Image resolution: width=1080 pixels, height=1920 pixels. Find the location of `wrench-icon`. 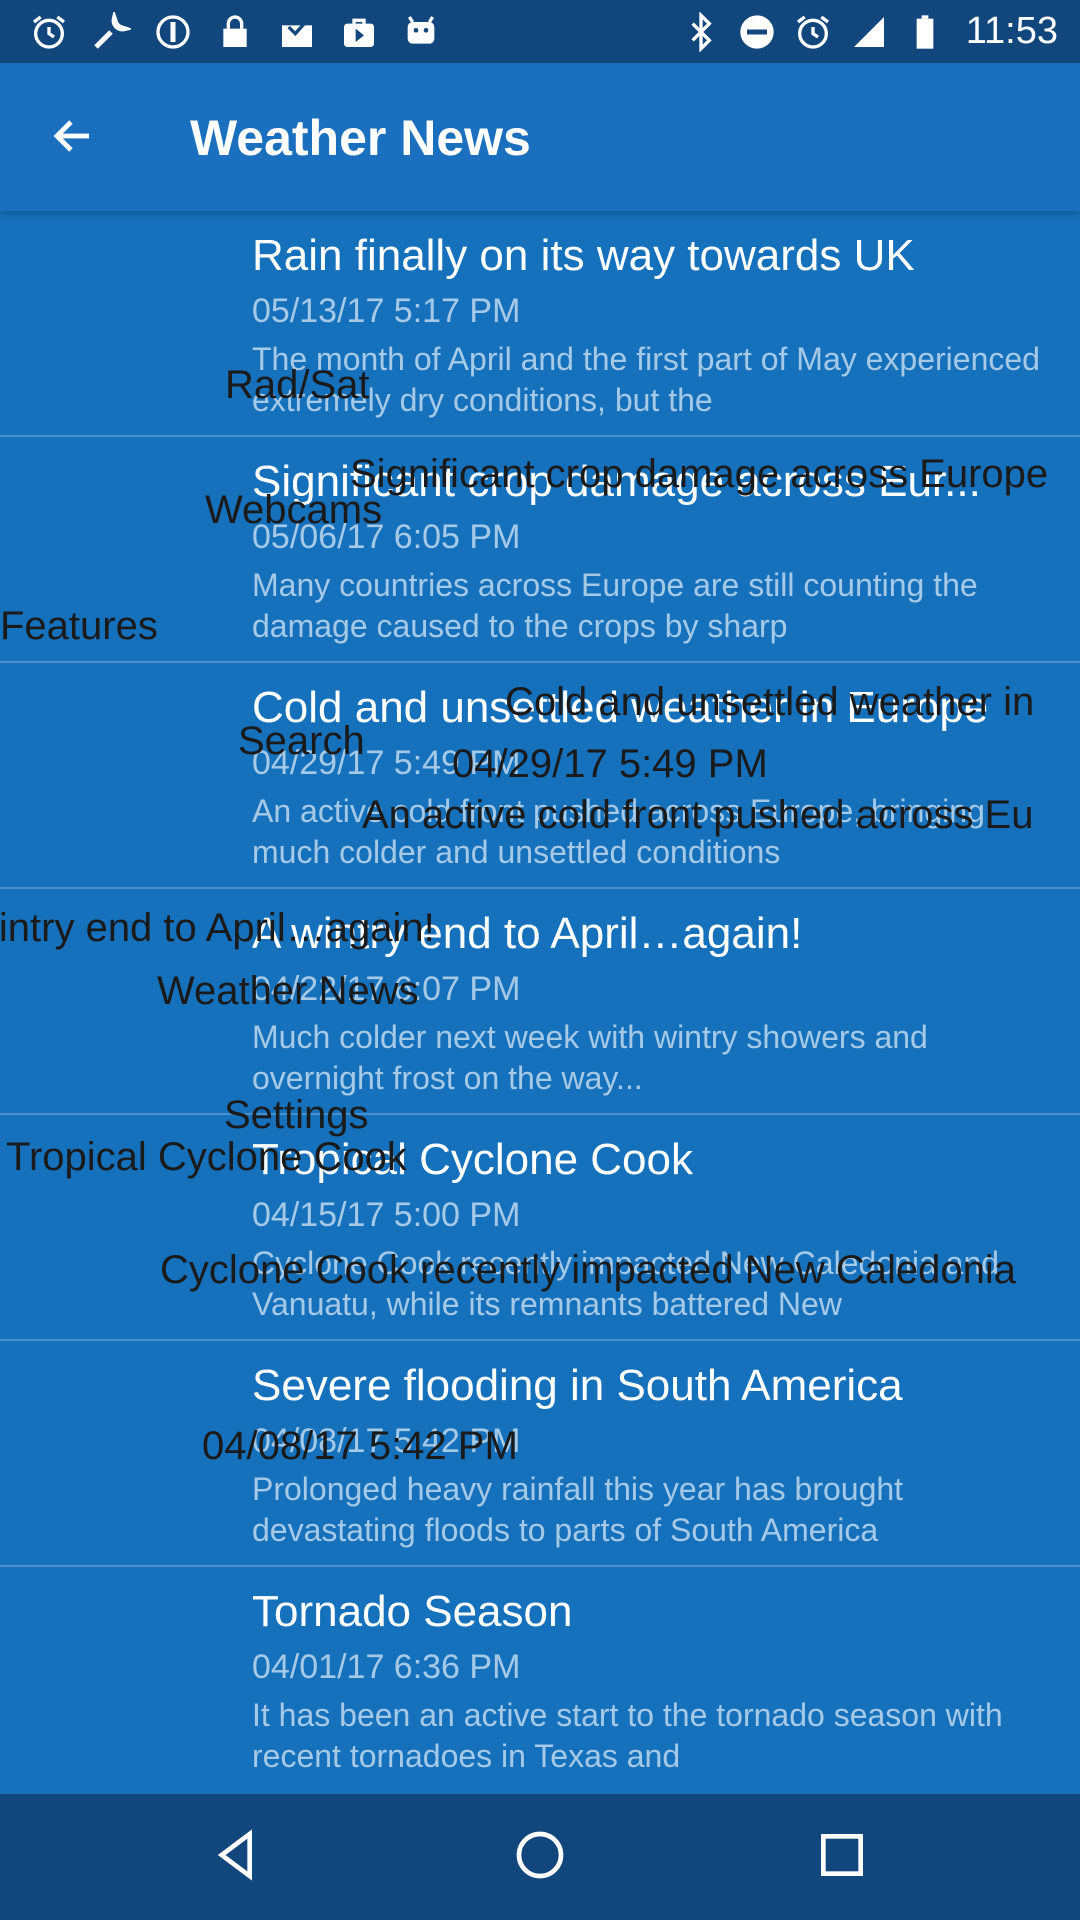

wrench-icon is located at coordinates (111, 32).